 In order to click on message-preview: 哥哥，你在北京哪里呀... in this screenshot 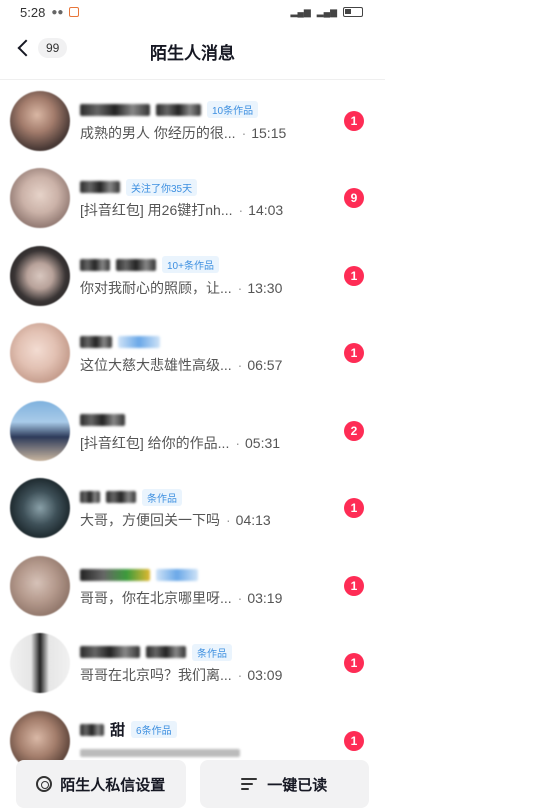, I will do `click(156, 597)`.